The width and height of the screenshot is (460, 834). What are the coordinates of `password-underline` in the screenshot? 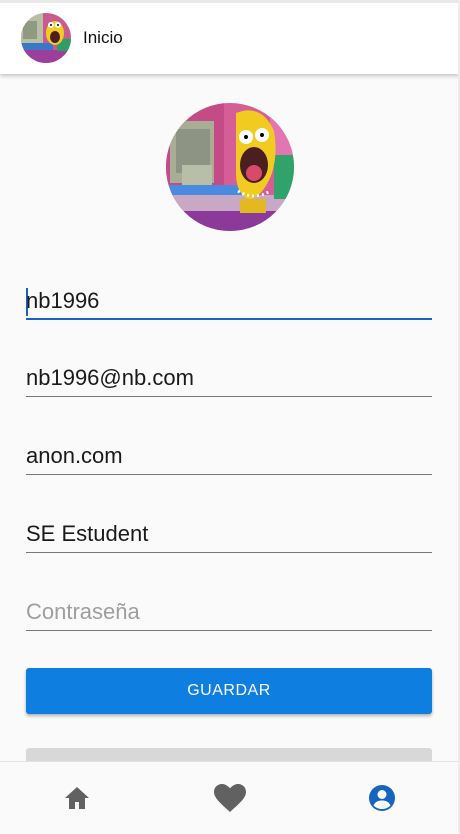 It's located at (229, 630).